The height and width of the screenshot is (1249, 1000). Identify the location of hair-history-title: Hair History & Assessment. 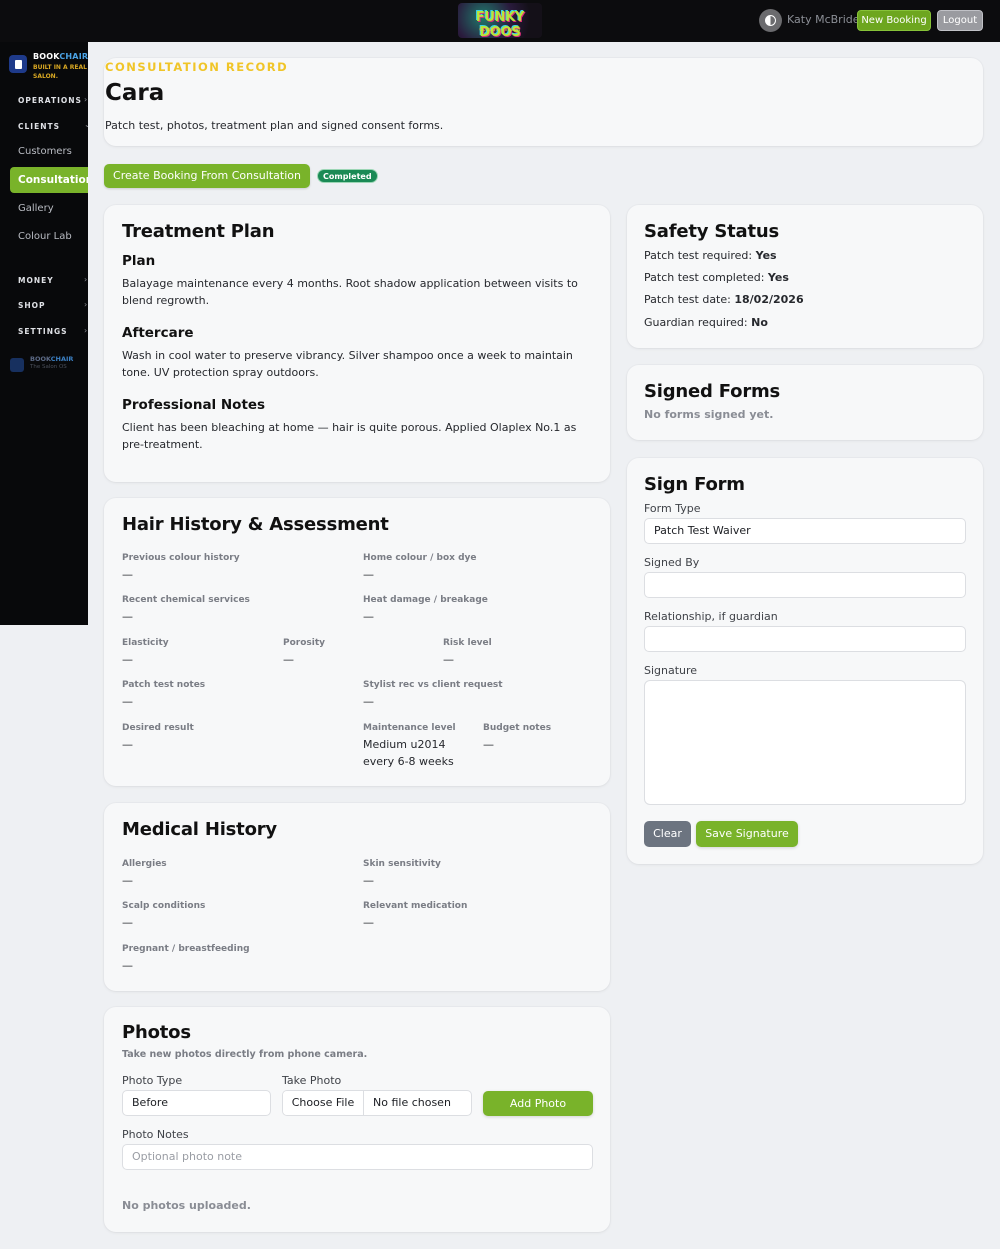
(255, 524).